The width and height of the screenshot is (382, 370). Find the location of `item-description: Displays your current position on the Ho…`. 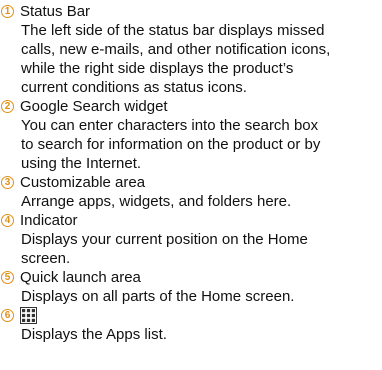

item-description: Displays your current position on the Ho… is located at coordinates (180, 249).